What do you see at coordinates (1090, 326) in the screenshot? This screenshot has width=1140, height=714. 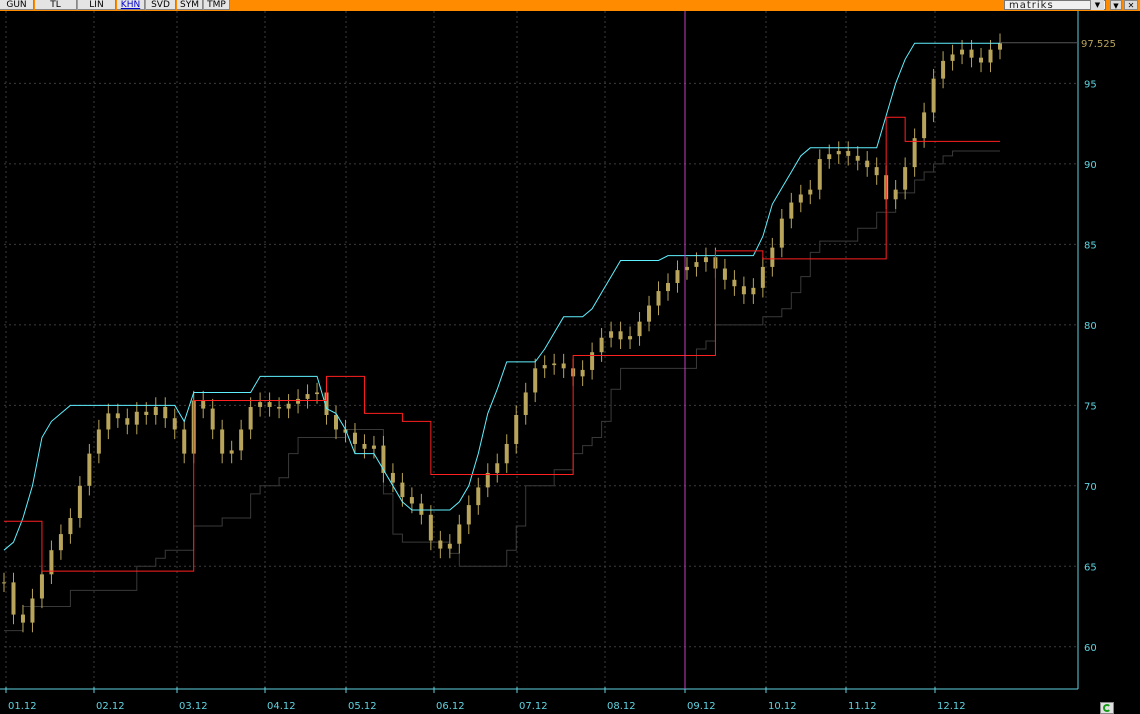 I see `y-tick-label: 80` at bounding box center [1090, 326].